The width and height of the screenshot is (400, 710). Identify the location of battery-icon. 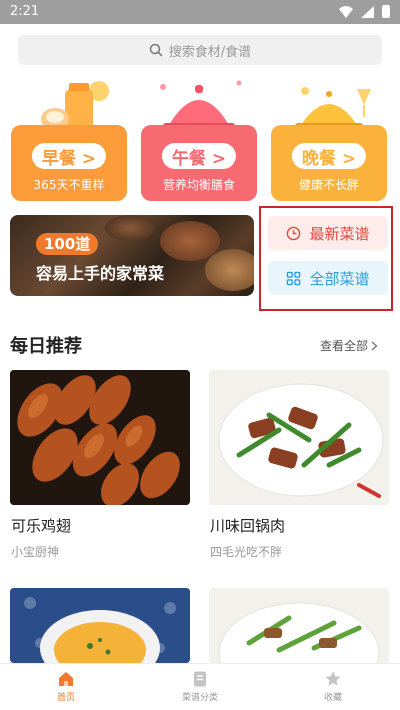
(386, 11).